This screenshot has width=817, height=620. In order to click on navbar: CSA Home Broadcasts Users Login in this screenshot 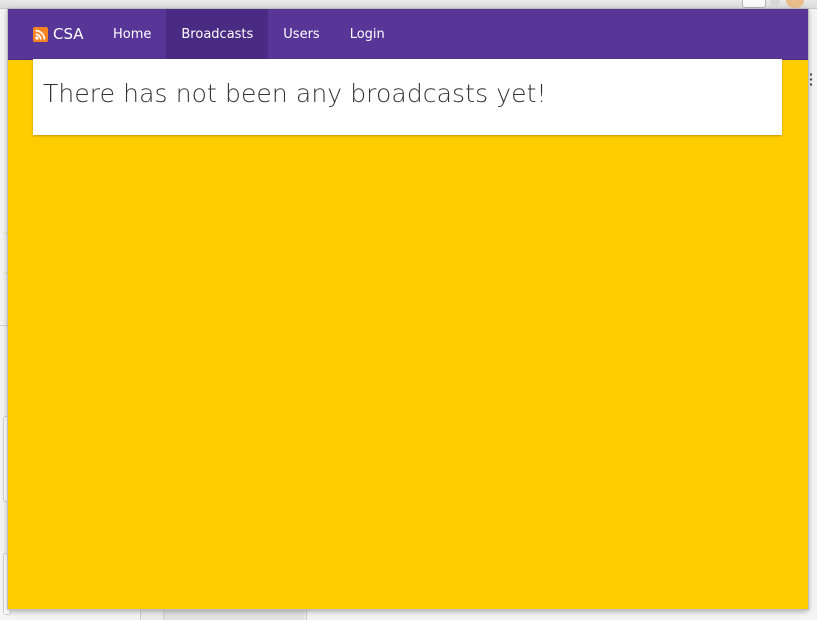, I will do `click(408, 34)`.